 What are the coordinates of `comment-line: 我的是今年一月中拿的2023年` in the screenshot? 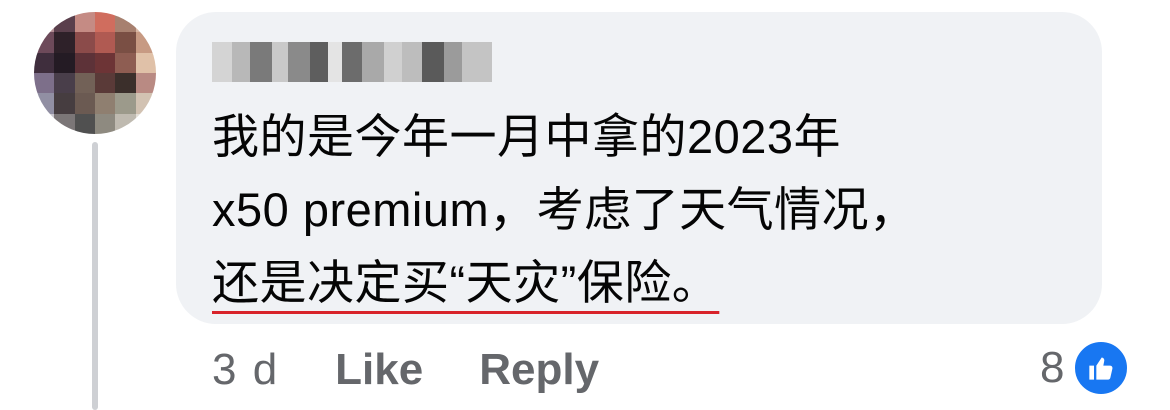 It's located at (527, 136).